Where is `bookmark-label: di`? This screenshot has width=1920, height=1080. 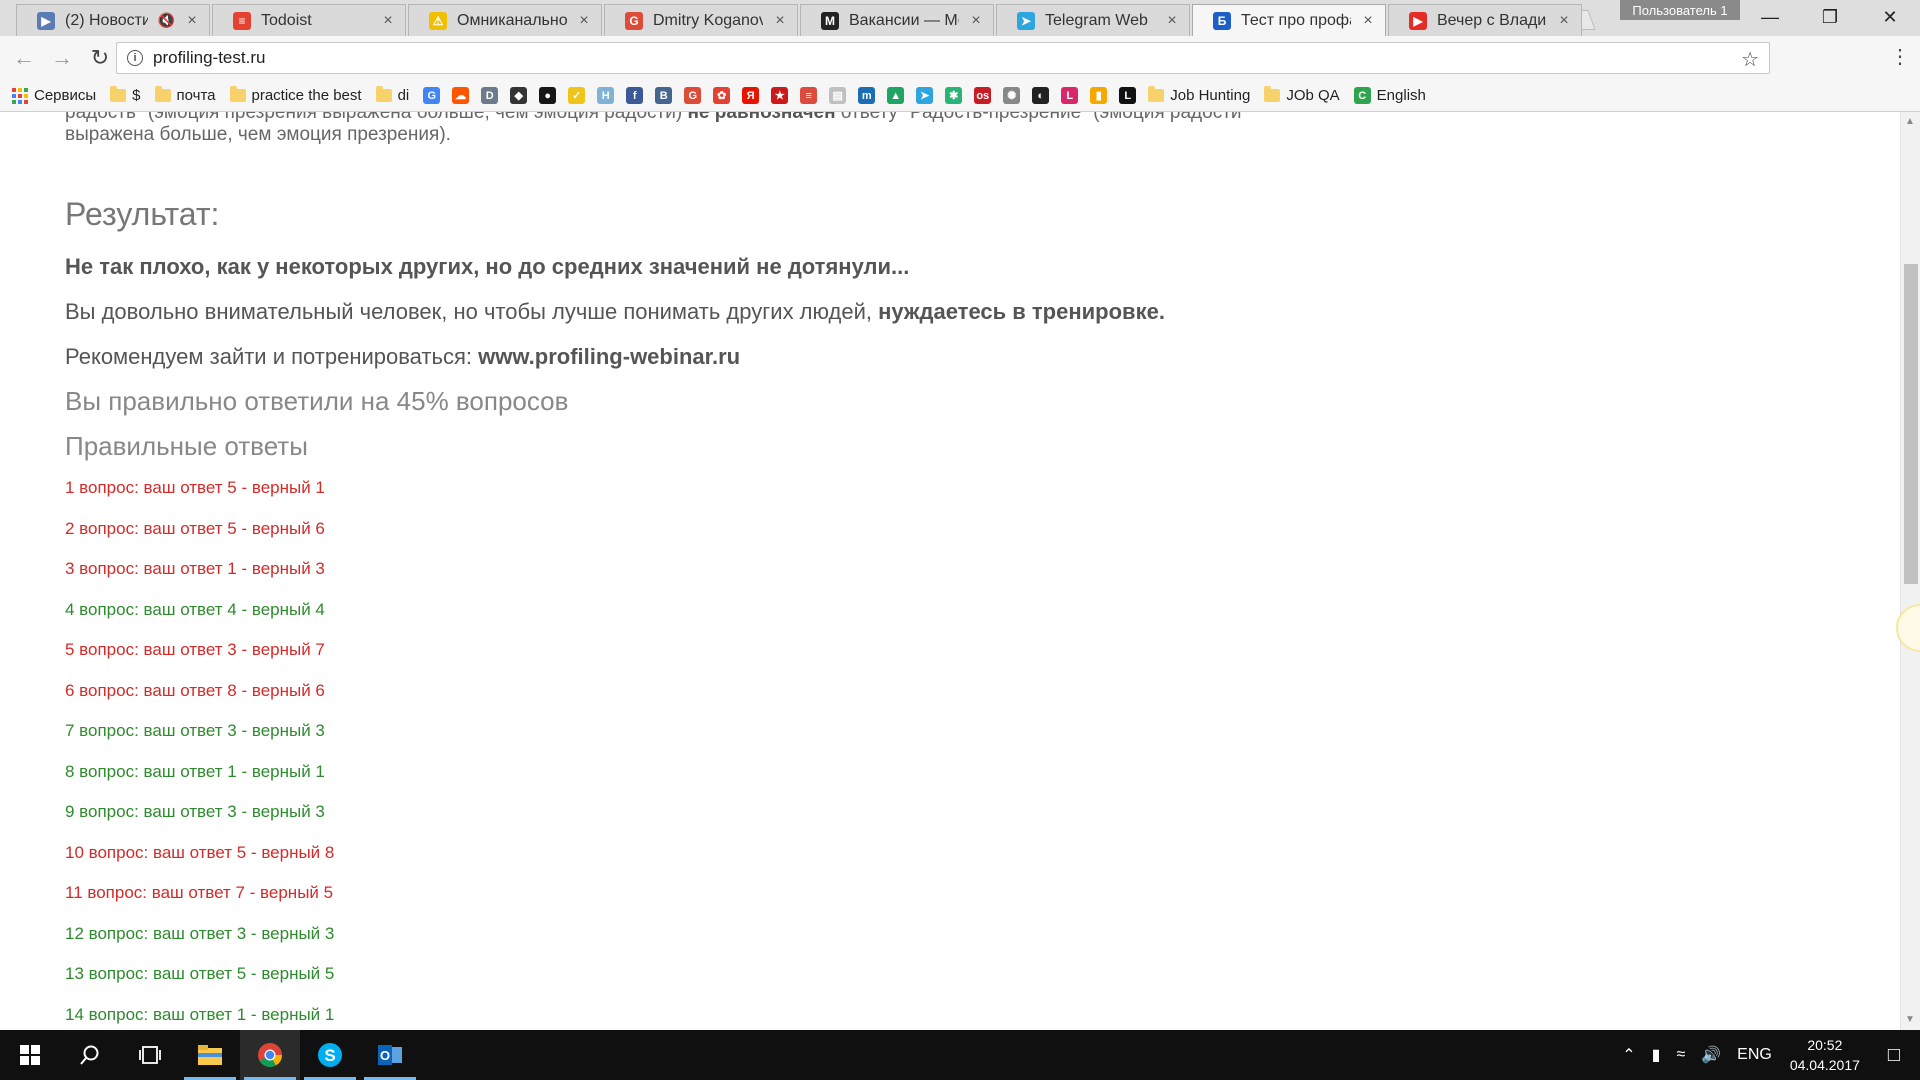 bookmark-label: di is located at coordinates (403, 95).